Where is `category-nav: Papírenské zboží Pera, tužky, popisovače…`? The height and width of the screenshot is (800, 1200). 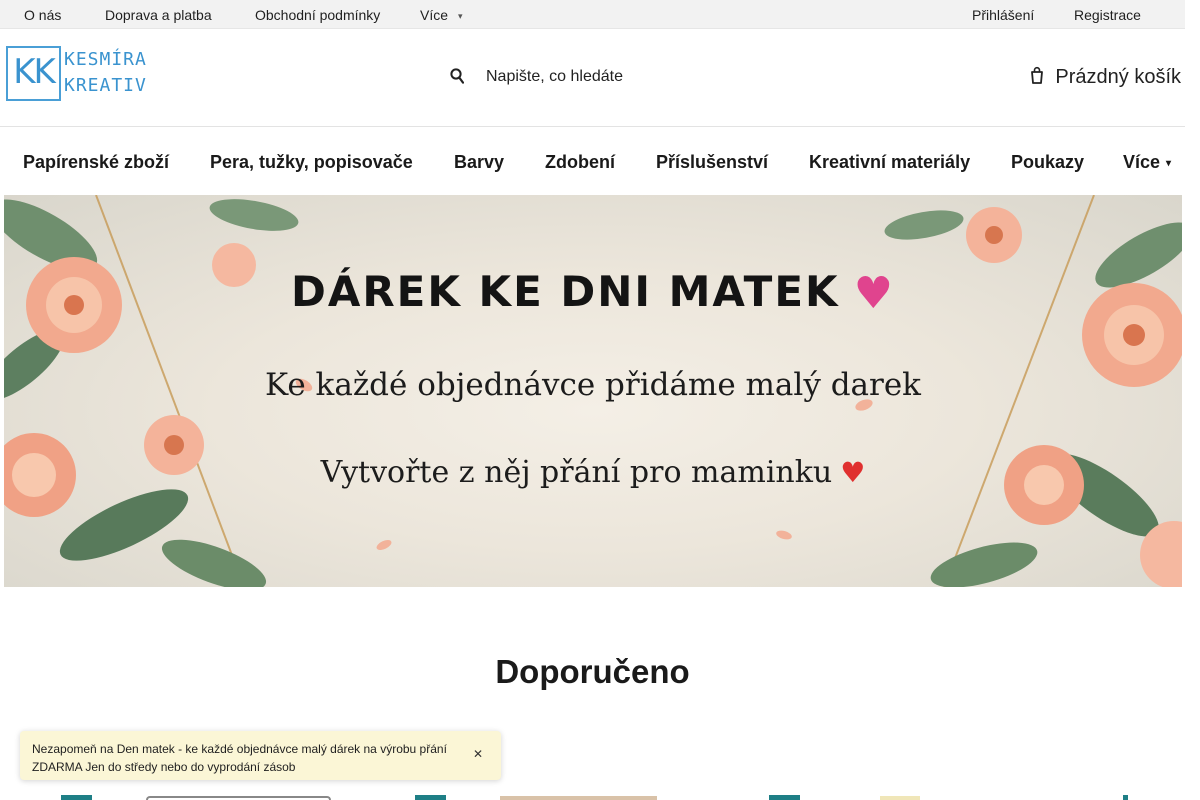
category-nav: Papírenské zboží Pera, tužky, popisovače… is located at coordinates (592, 161).